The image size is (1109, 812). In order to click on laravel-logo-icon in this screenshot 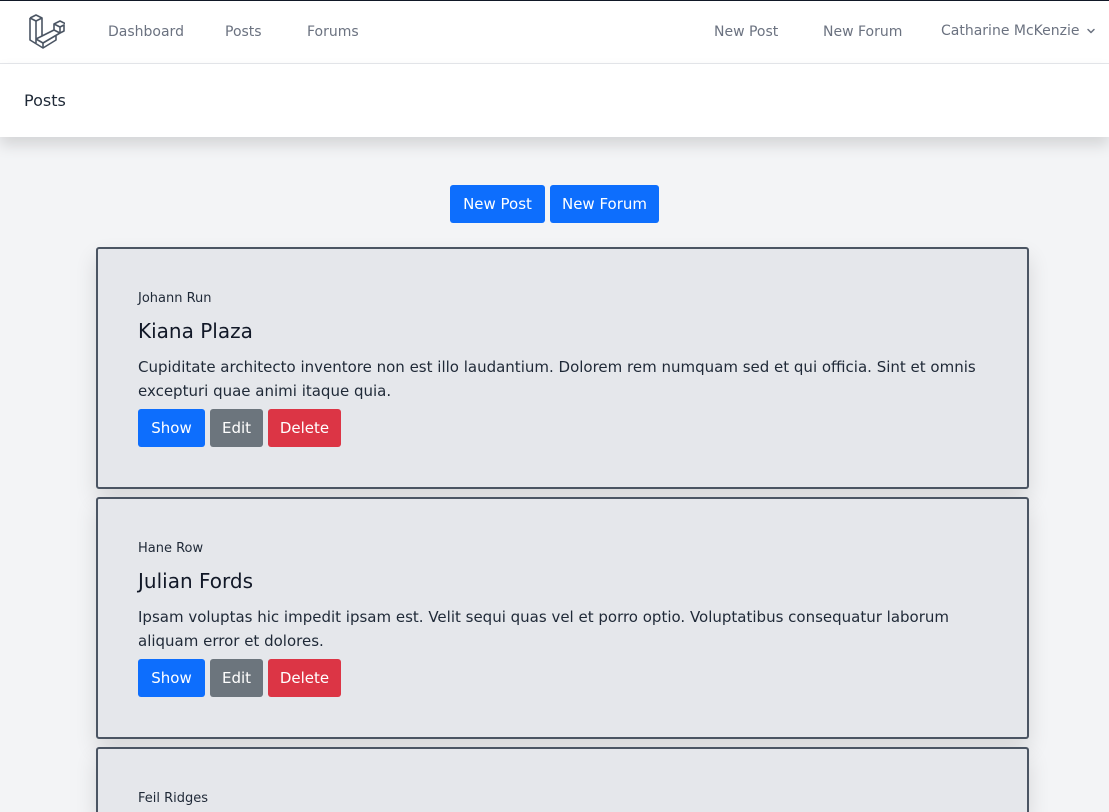, I will do `click(46, 33)`.